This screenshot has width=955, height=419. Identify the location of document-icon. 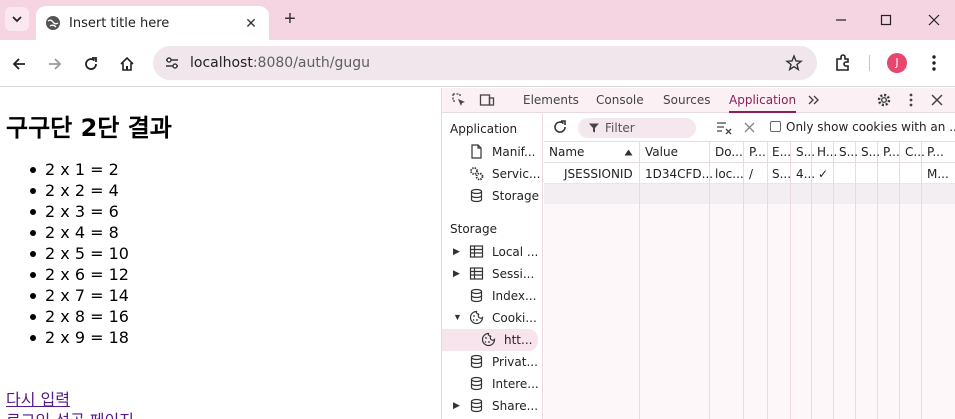
(476, 151).